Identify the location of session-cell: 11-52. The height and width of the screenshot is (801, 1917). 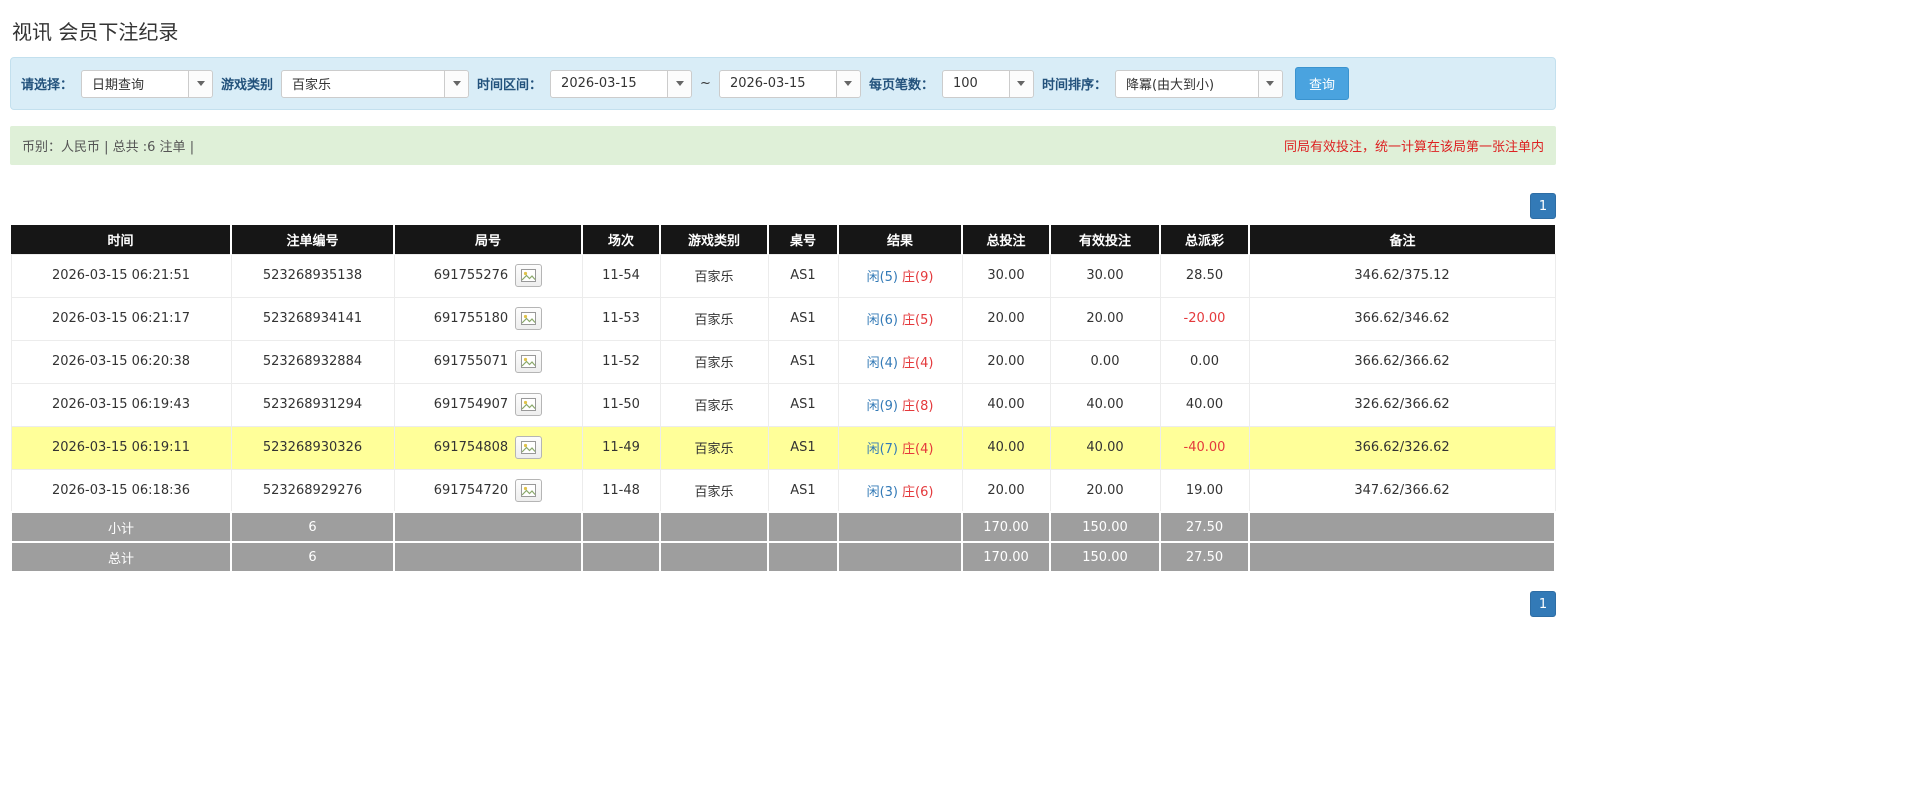
(621, 361).